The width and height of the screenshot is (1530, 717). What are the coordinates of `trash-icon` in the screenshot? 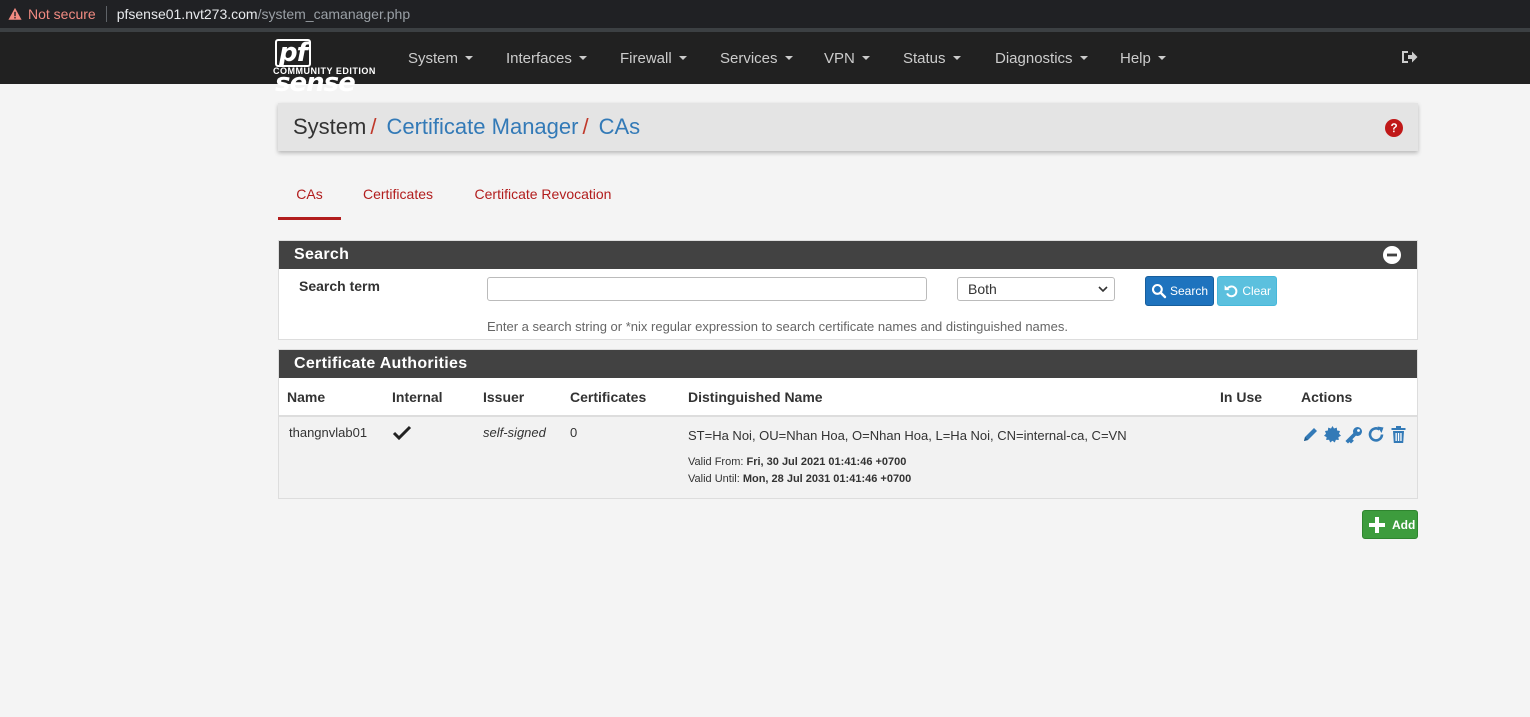 It's located at (1398, 434).